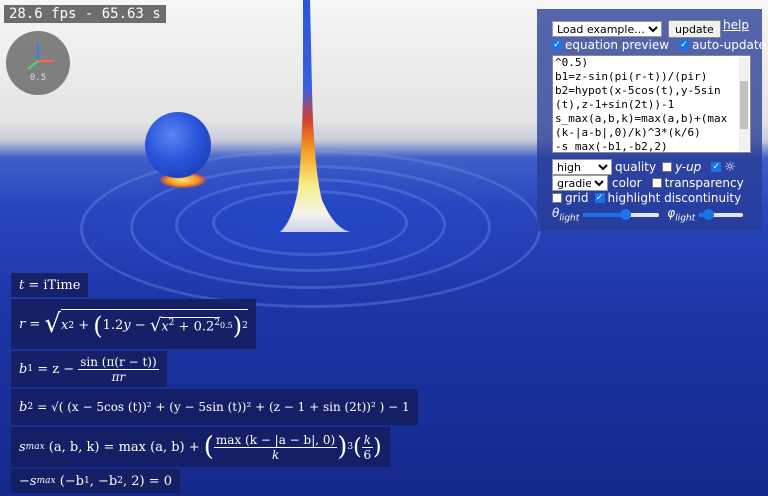  Describe the element at coordinates (89, 369) in the screenshot. I see `equation-b1: b1 = z − sin (π(r − t)) πr` at that location.